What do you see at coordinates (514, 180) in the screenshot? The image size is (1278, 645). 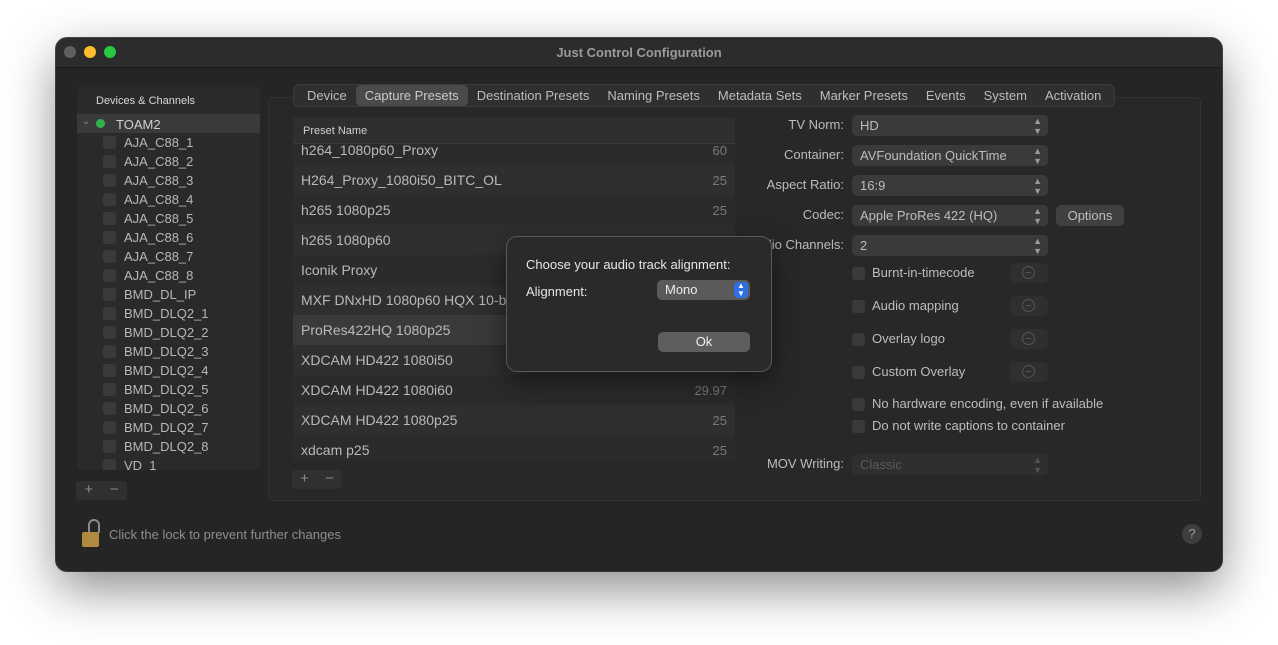 I see `table-row: H264_Proxy_1080i50_BITC_OL 25` at bounding box center [514, 180].